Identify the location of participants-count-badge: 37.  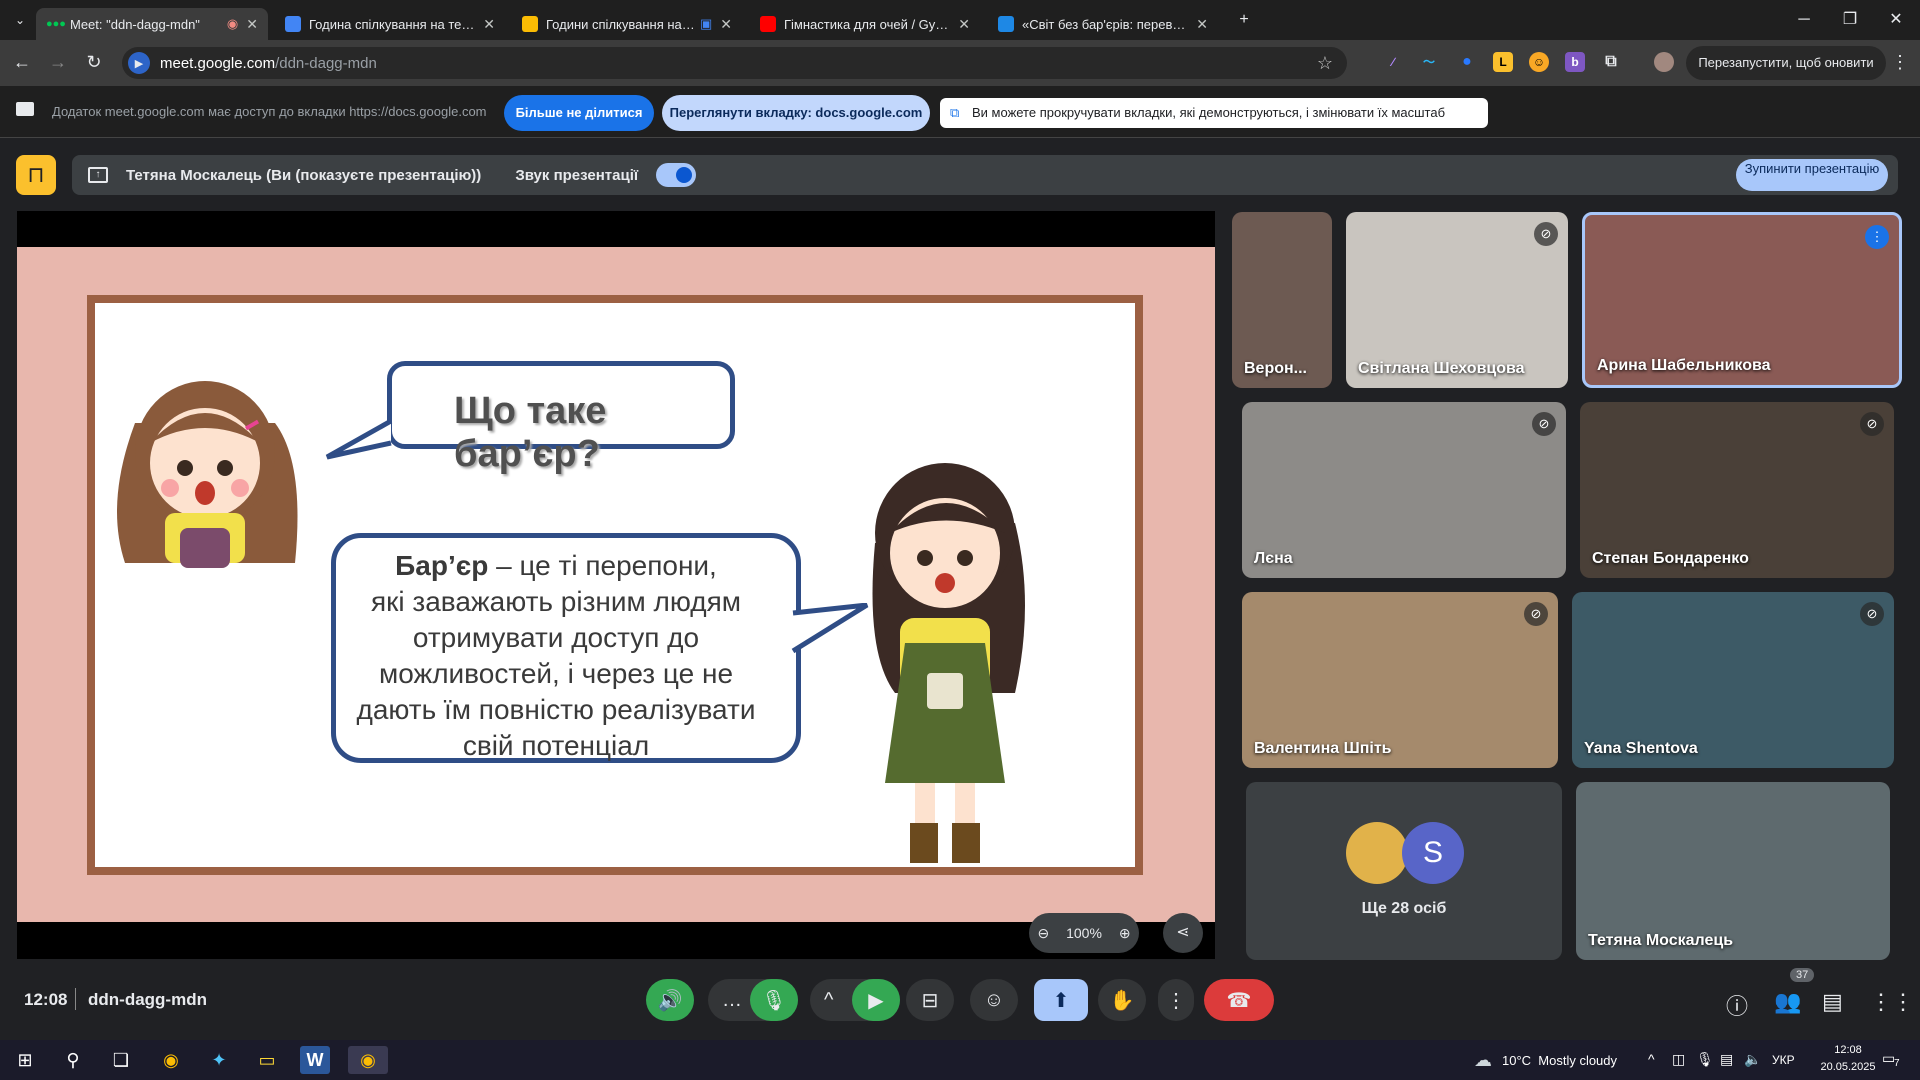
(1802, 975).